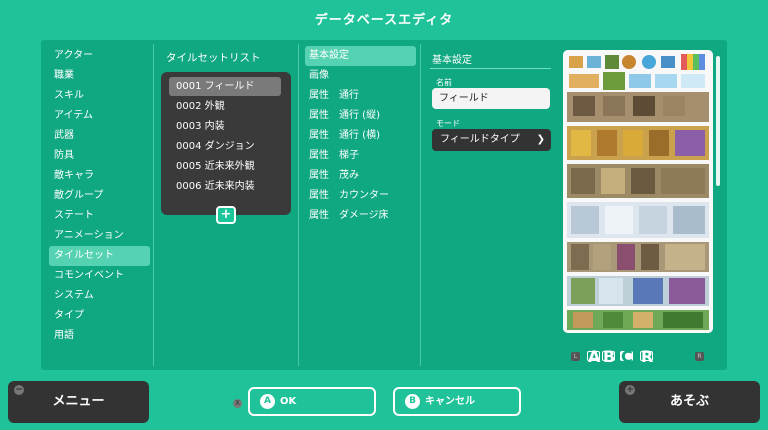 The height and width of the screenshot is (430, 768). Describe the element at coordinates (718, 121) in the screenshot. I see `preview-scrollbar` at that location.